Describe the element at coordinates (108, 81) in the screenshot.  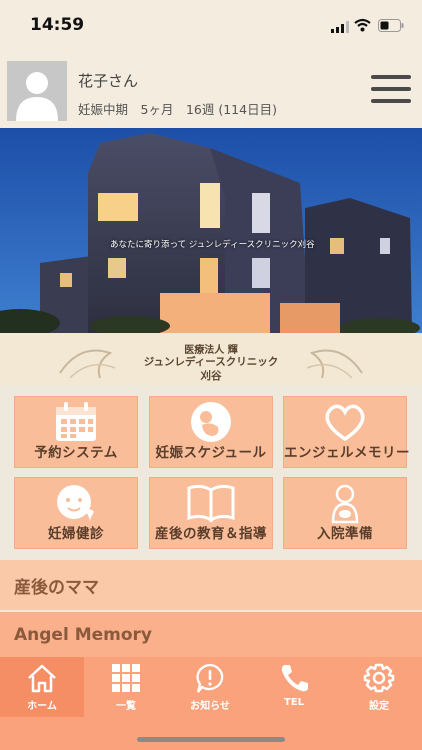
I see `user-name: 花子さん` at that location.